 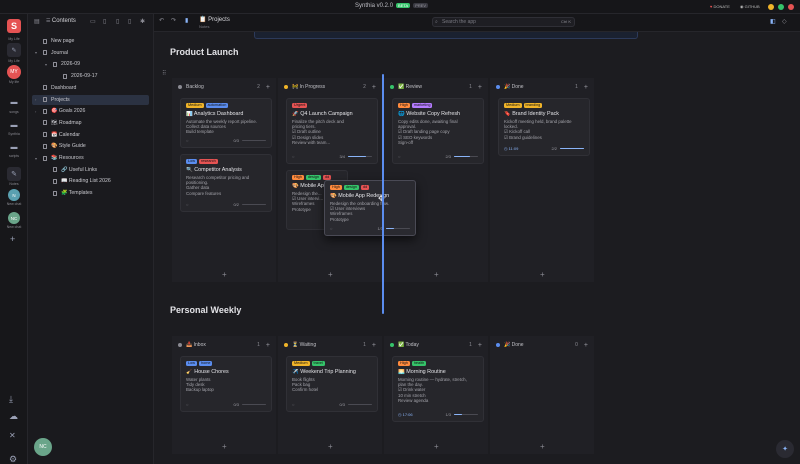 What do you see at coordinates (129, 21) in the screenshot?
I see `copy-icon: ▯` at bounding box center [129, 21].